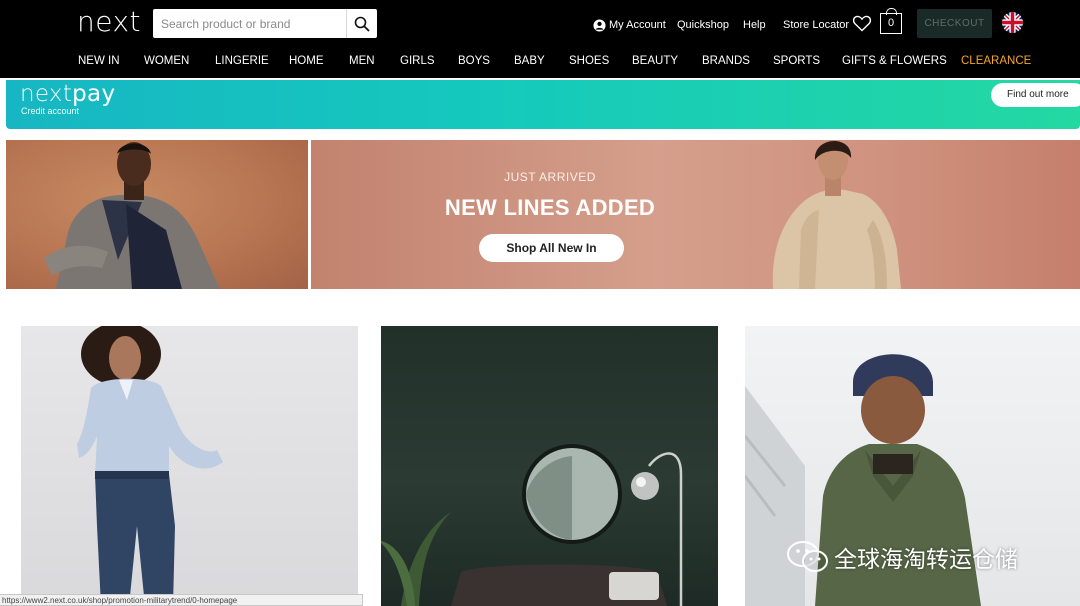 Image resolution: width=1080 pixels, height=606 pixels. What do you see at coordinates (68, 94) in the screenshot?
I see `nextpay-logo: nextpay` at bounding box center [68, 94].